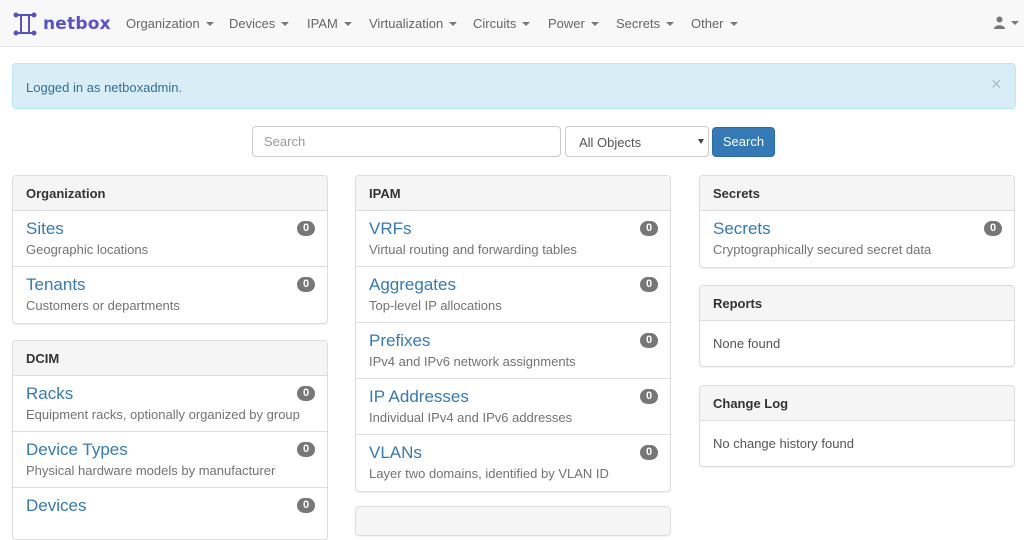  I want to click on login-alert: Logged in as netboxadmin. ×, so click(514, 86).